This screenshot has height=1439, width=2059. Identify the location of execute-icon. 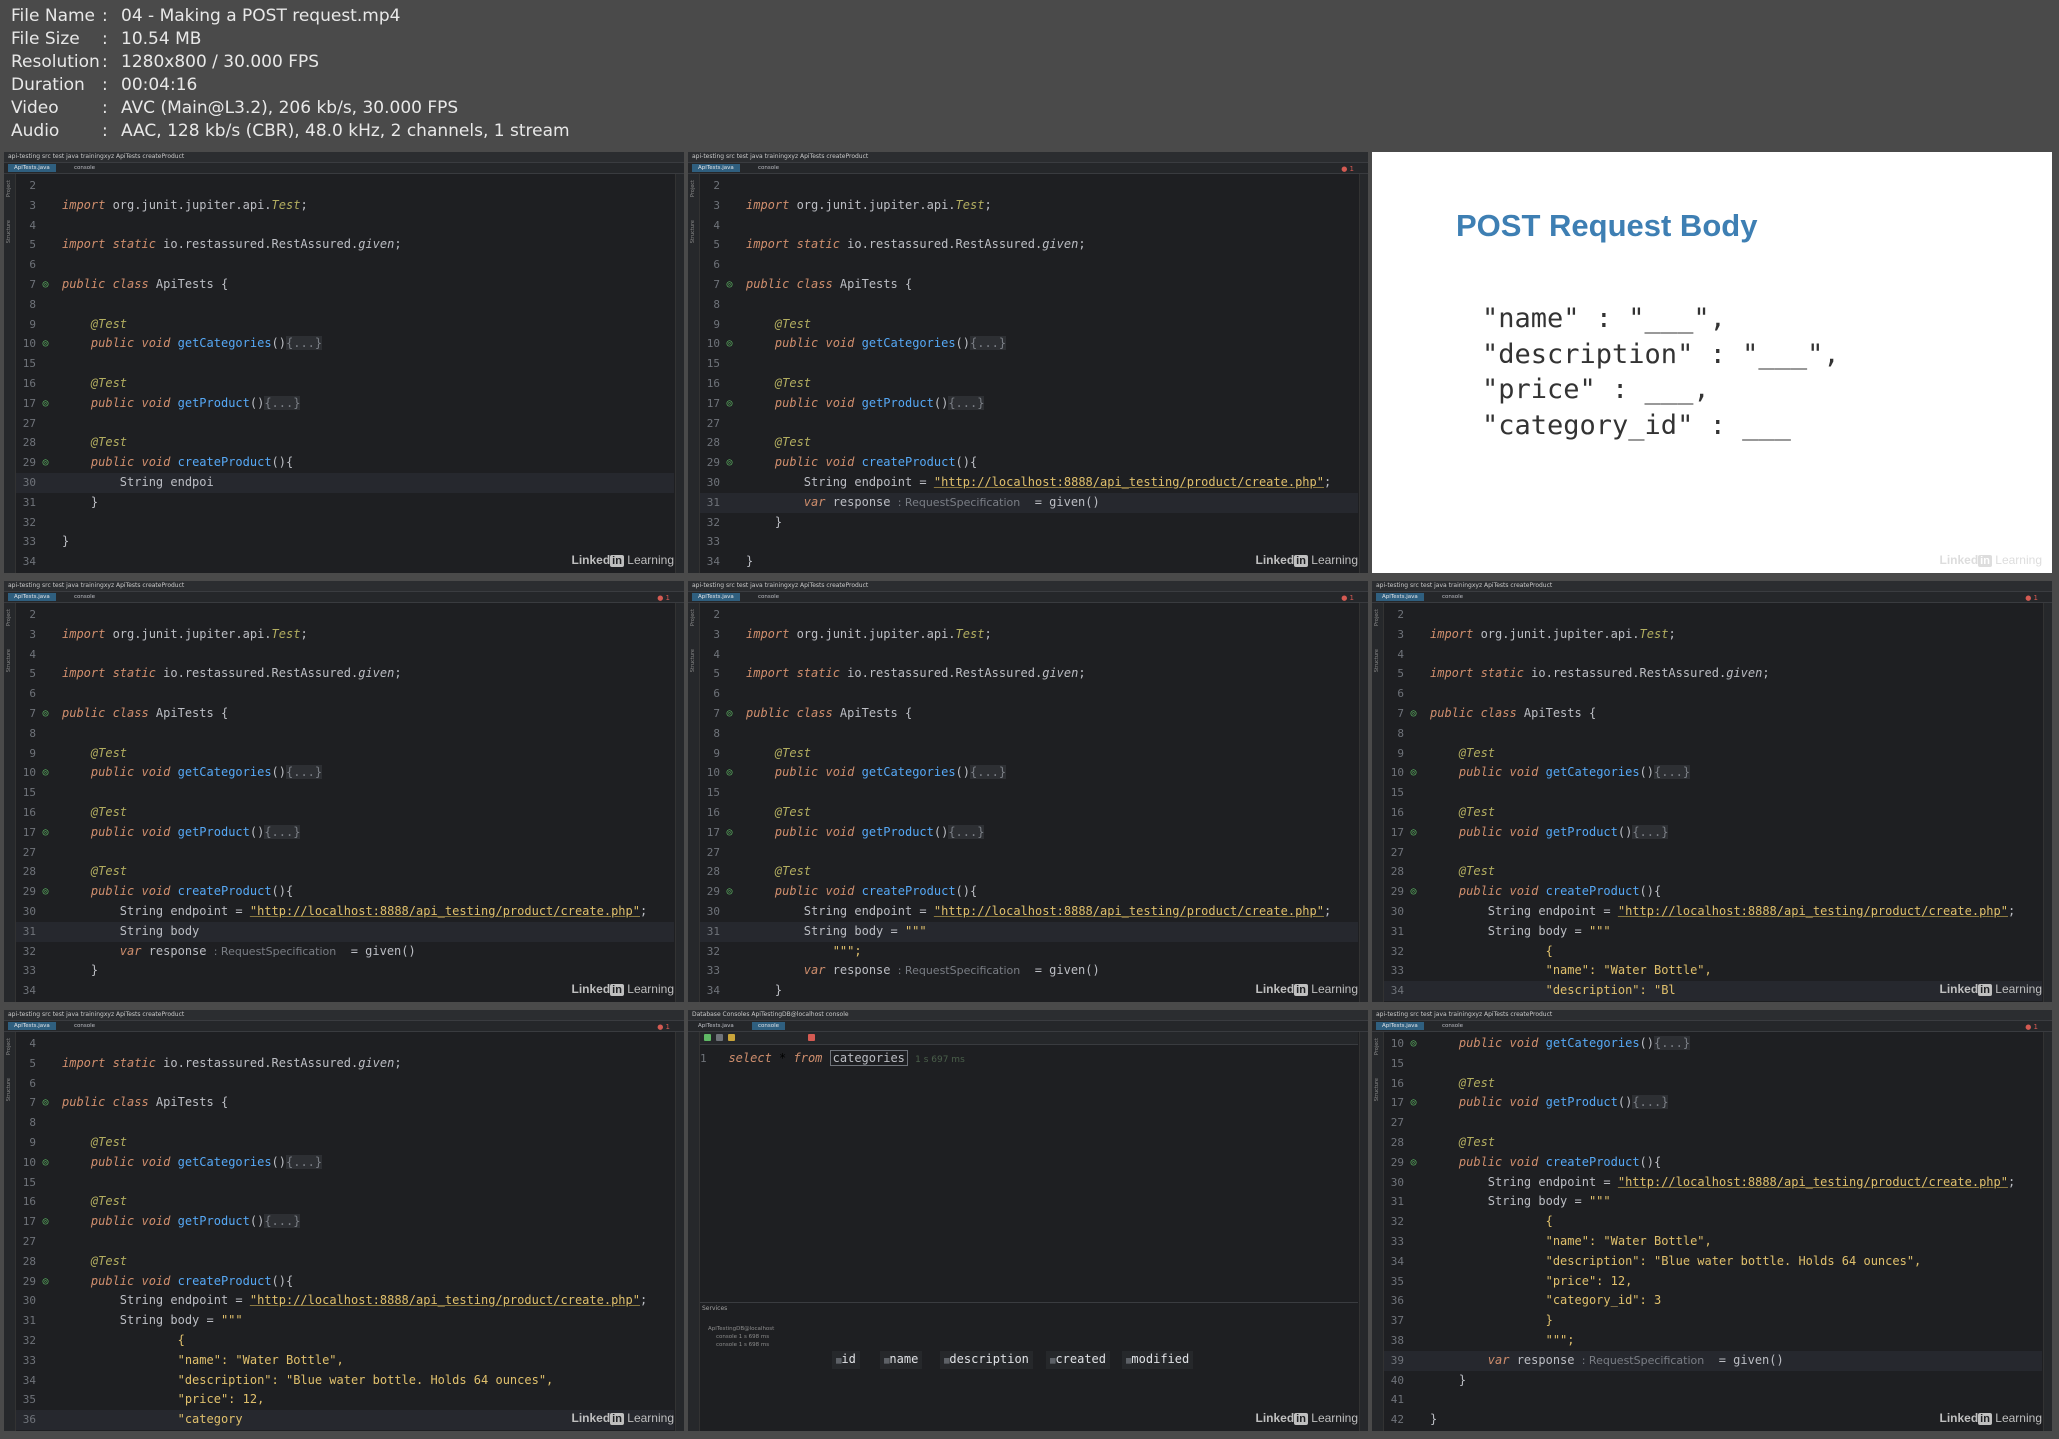
(707, 1037).